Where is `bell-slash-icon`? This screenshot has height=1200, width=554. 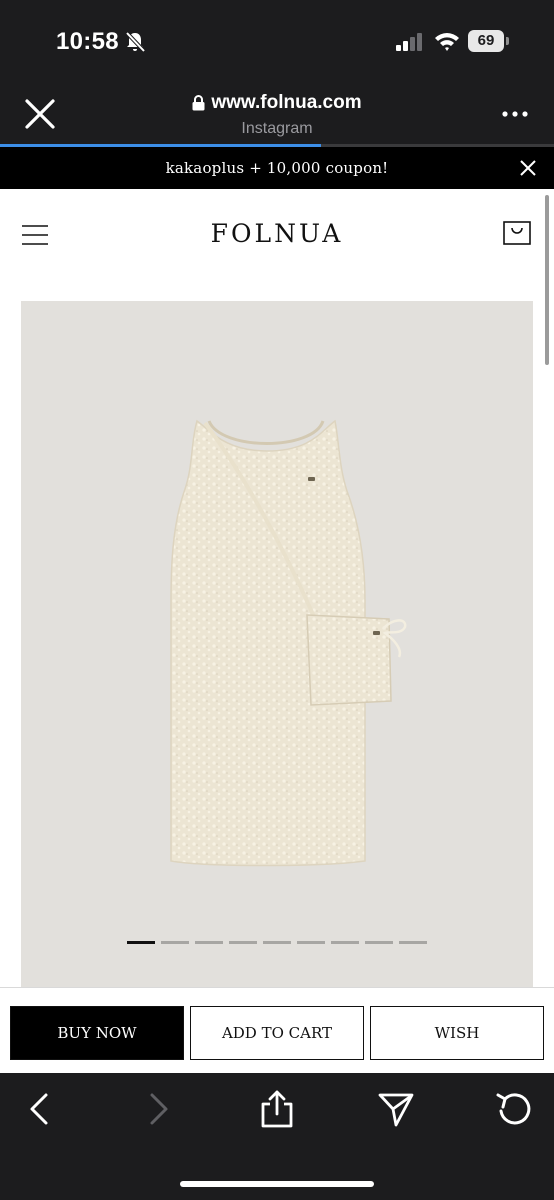 bell-slash-icon is located at coordinates (135, 42).